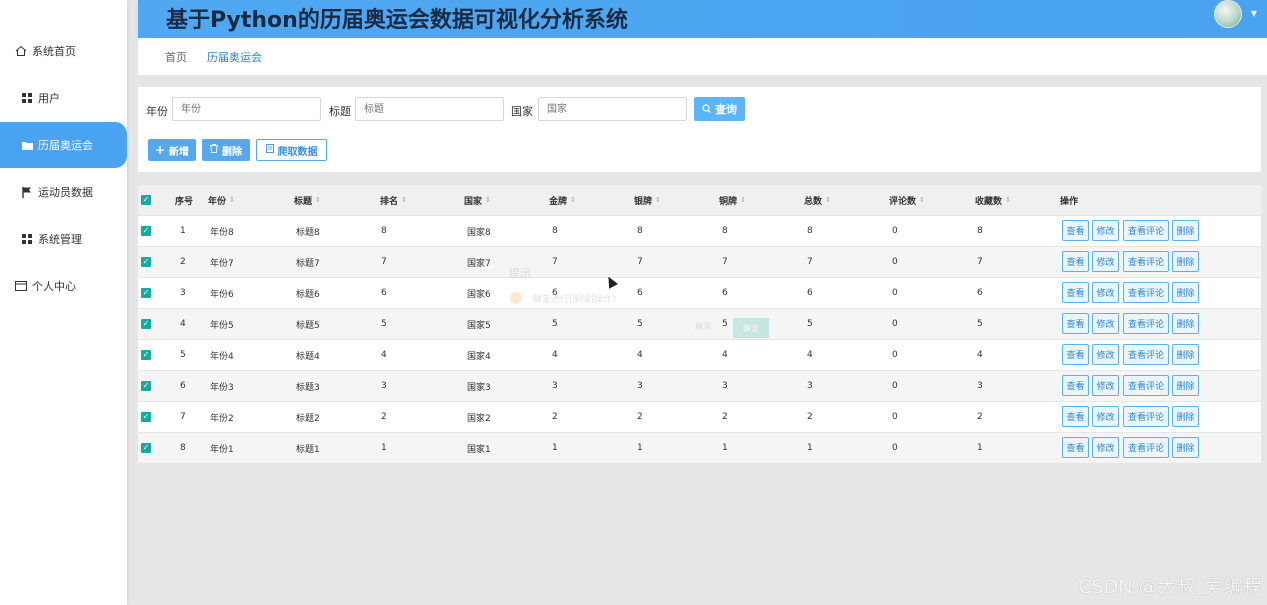 This screenshot has height=605, width=1267. I want to click on header-country: 国家 ⇕, so click(477, 200).